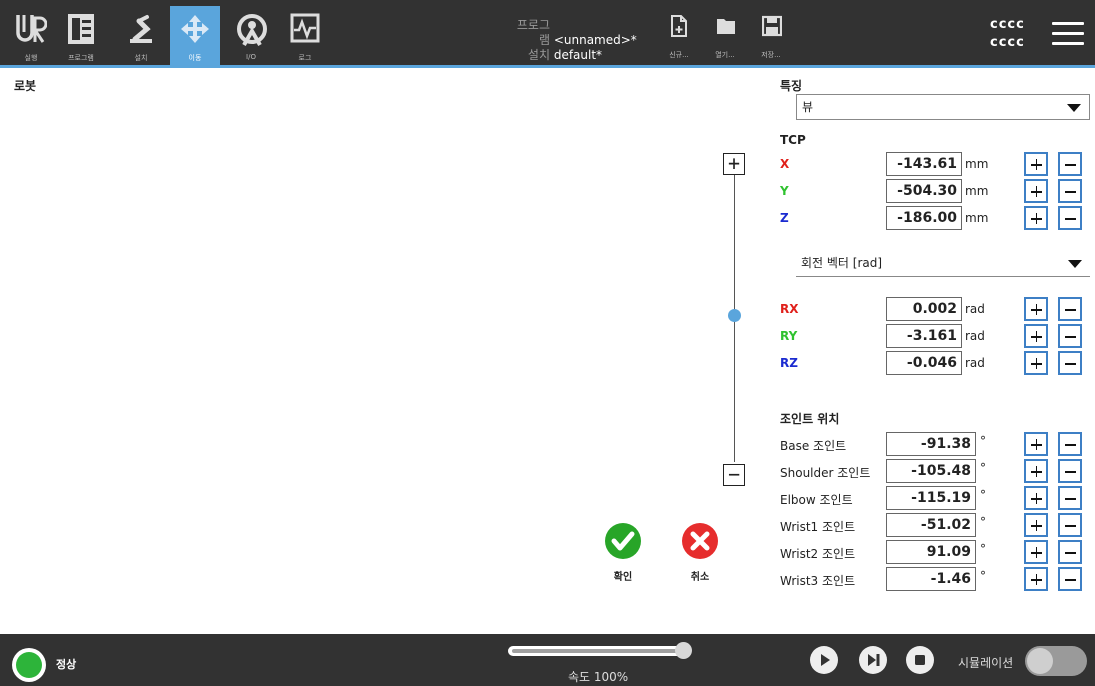  I want to click on tcp-x-unit: mm, so click(977, 164).